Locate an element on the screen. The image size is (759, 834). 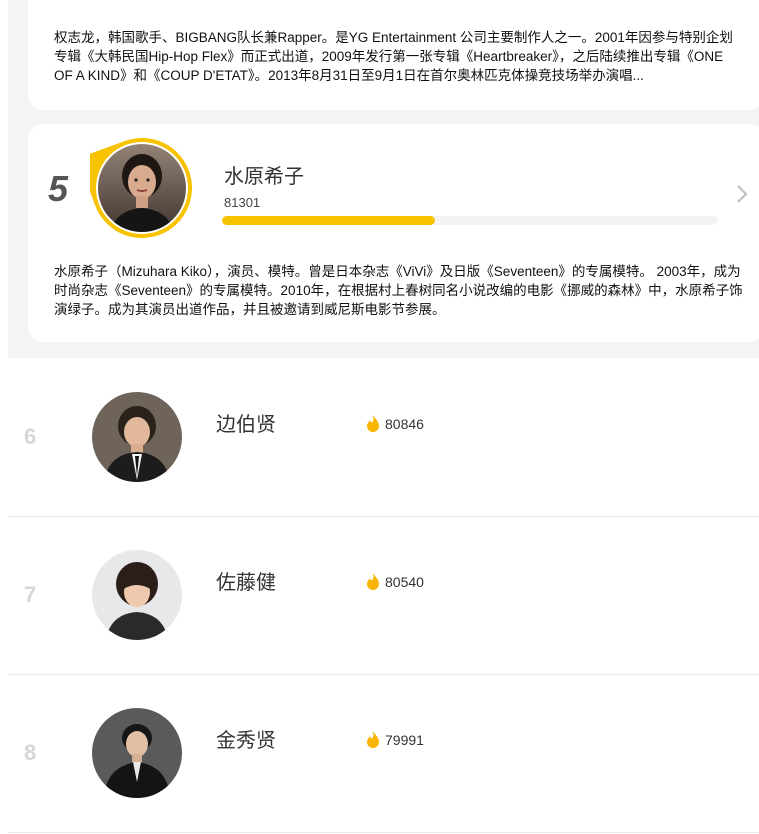
featured-rank-number: 5 is located at coordinates (58, 188).